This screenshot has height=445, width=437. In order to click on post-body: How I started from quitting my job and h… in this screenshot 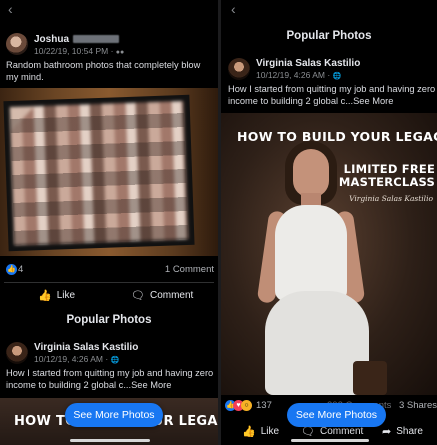, I will do `click(332, 95)`.